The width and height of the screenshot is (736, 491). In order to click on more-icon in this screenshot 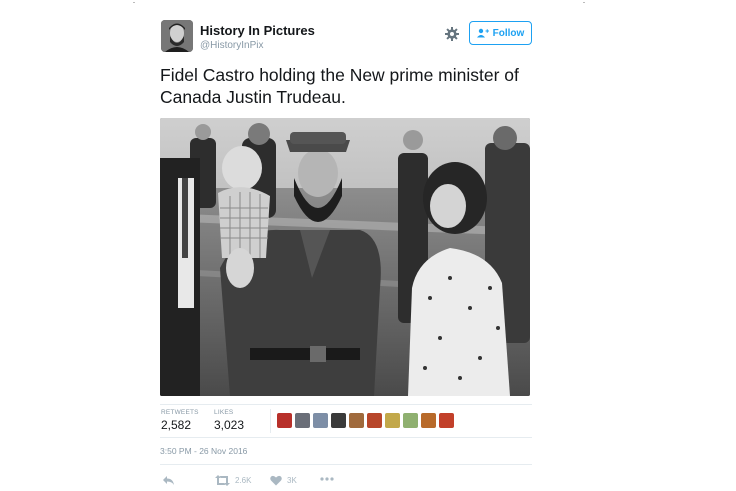, I will do `click(327, 479)`.